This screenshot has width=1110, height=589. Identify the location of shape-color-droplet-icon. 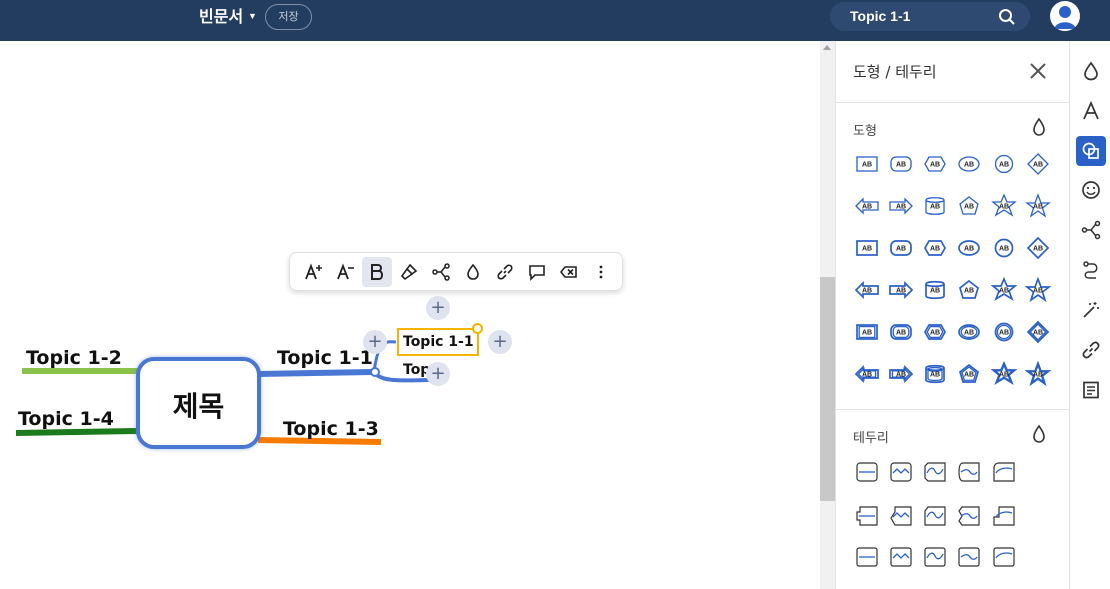
(1039, 127).